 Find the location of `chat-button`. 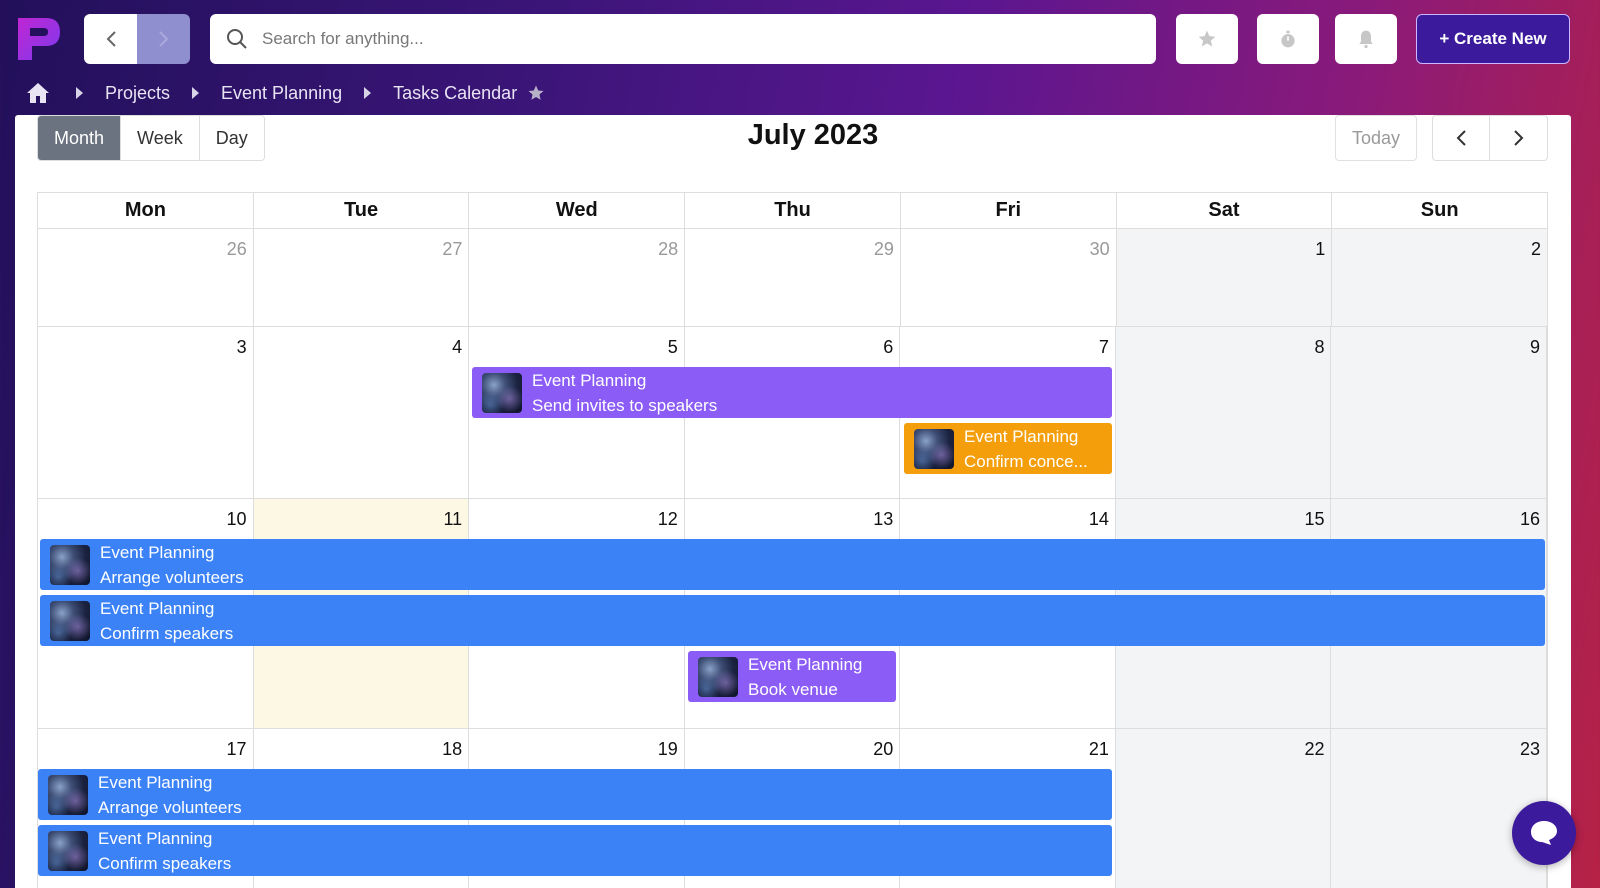

chat-button is located at coordinates (1544, 833).